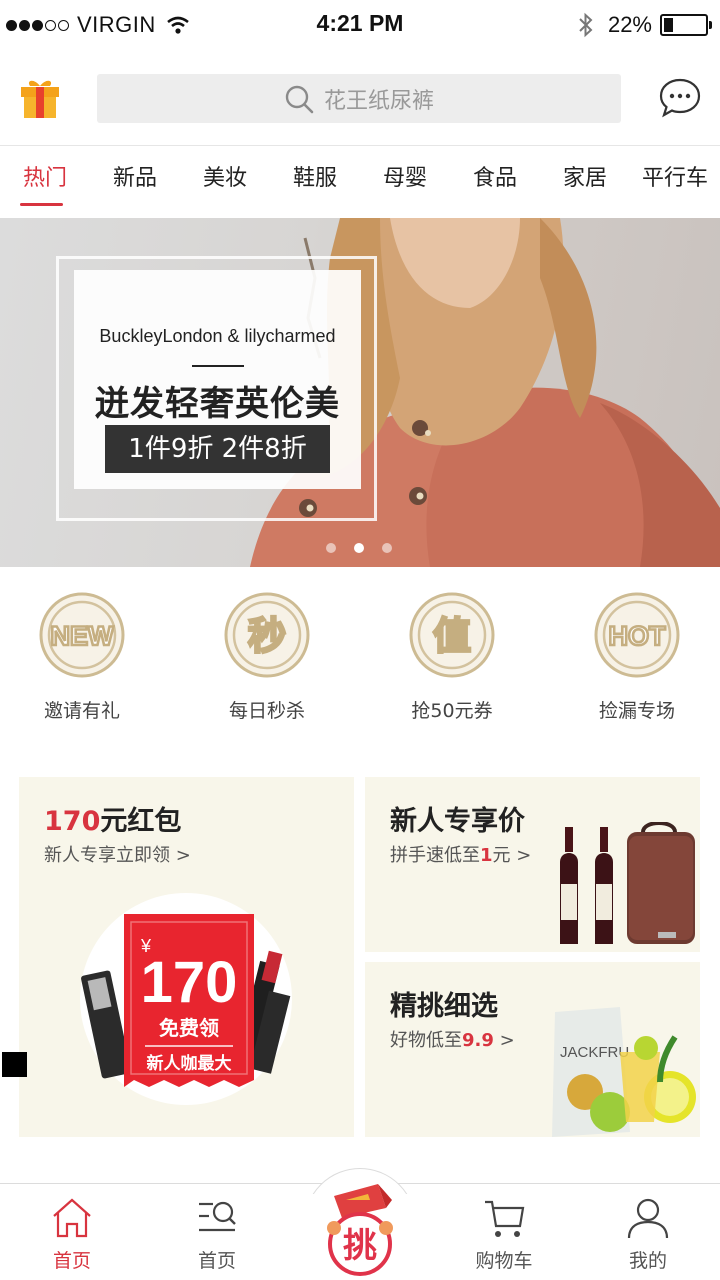  I want to click on battery-percent: 22%, so click(629, 24).